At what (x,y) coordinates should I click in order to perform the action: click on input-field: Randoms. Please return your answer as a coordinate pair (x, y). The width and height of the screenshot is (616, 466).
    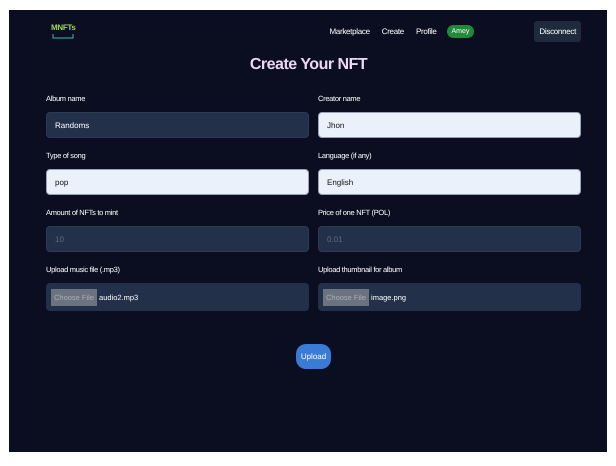
    Looking at the image, I should click on (177, 125).